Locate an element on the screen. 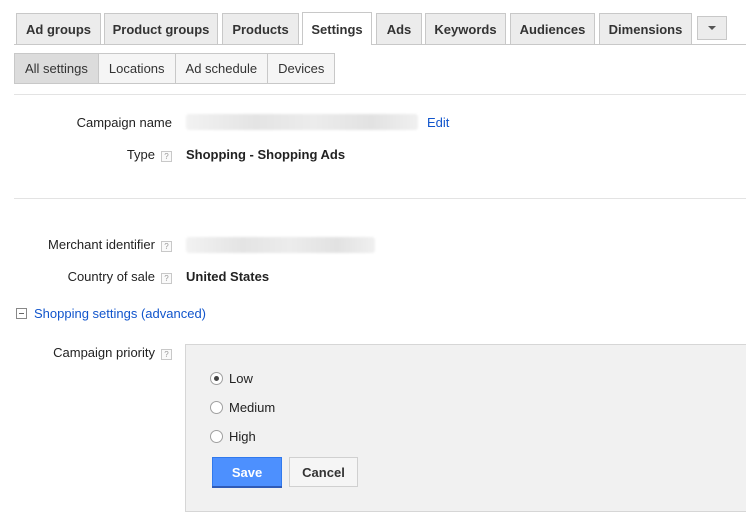  collapse-icon is located at coordinates (21, 313).